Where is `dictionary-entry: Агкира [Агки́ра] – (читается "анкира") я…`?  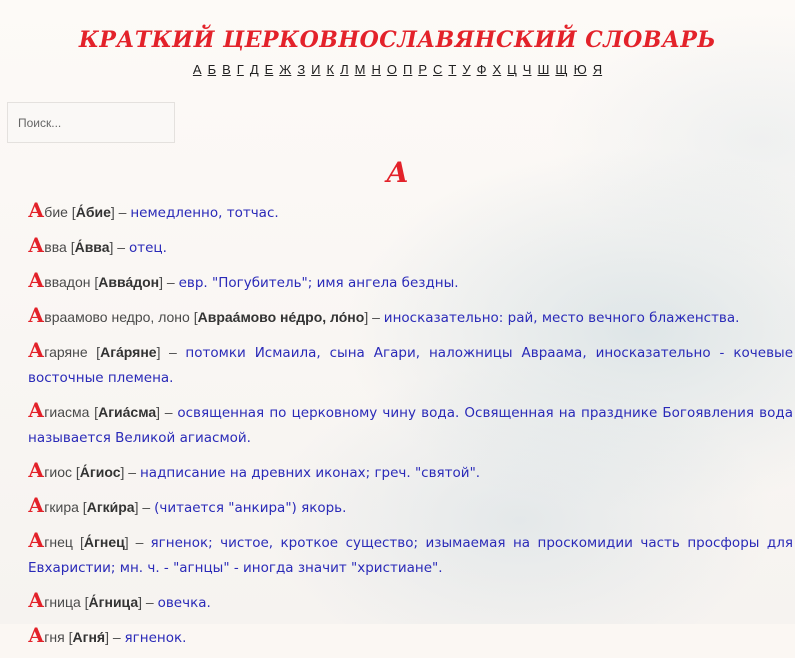
dictionary-entry: Агкира [Агки́ра] – (читается "анкира") я… is located at coordinates (187, 505).